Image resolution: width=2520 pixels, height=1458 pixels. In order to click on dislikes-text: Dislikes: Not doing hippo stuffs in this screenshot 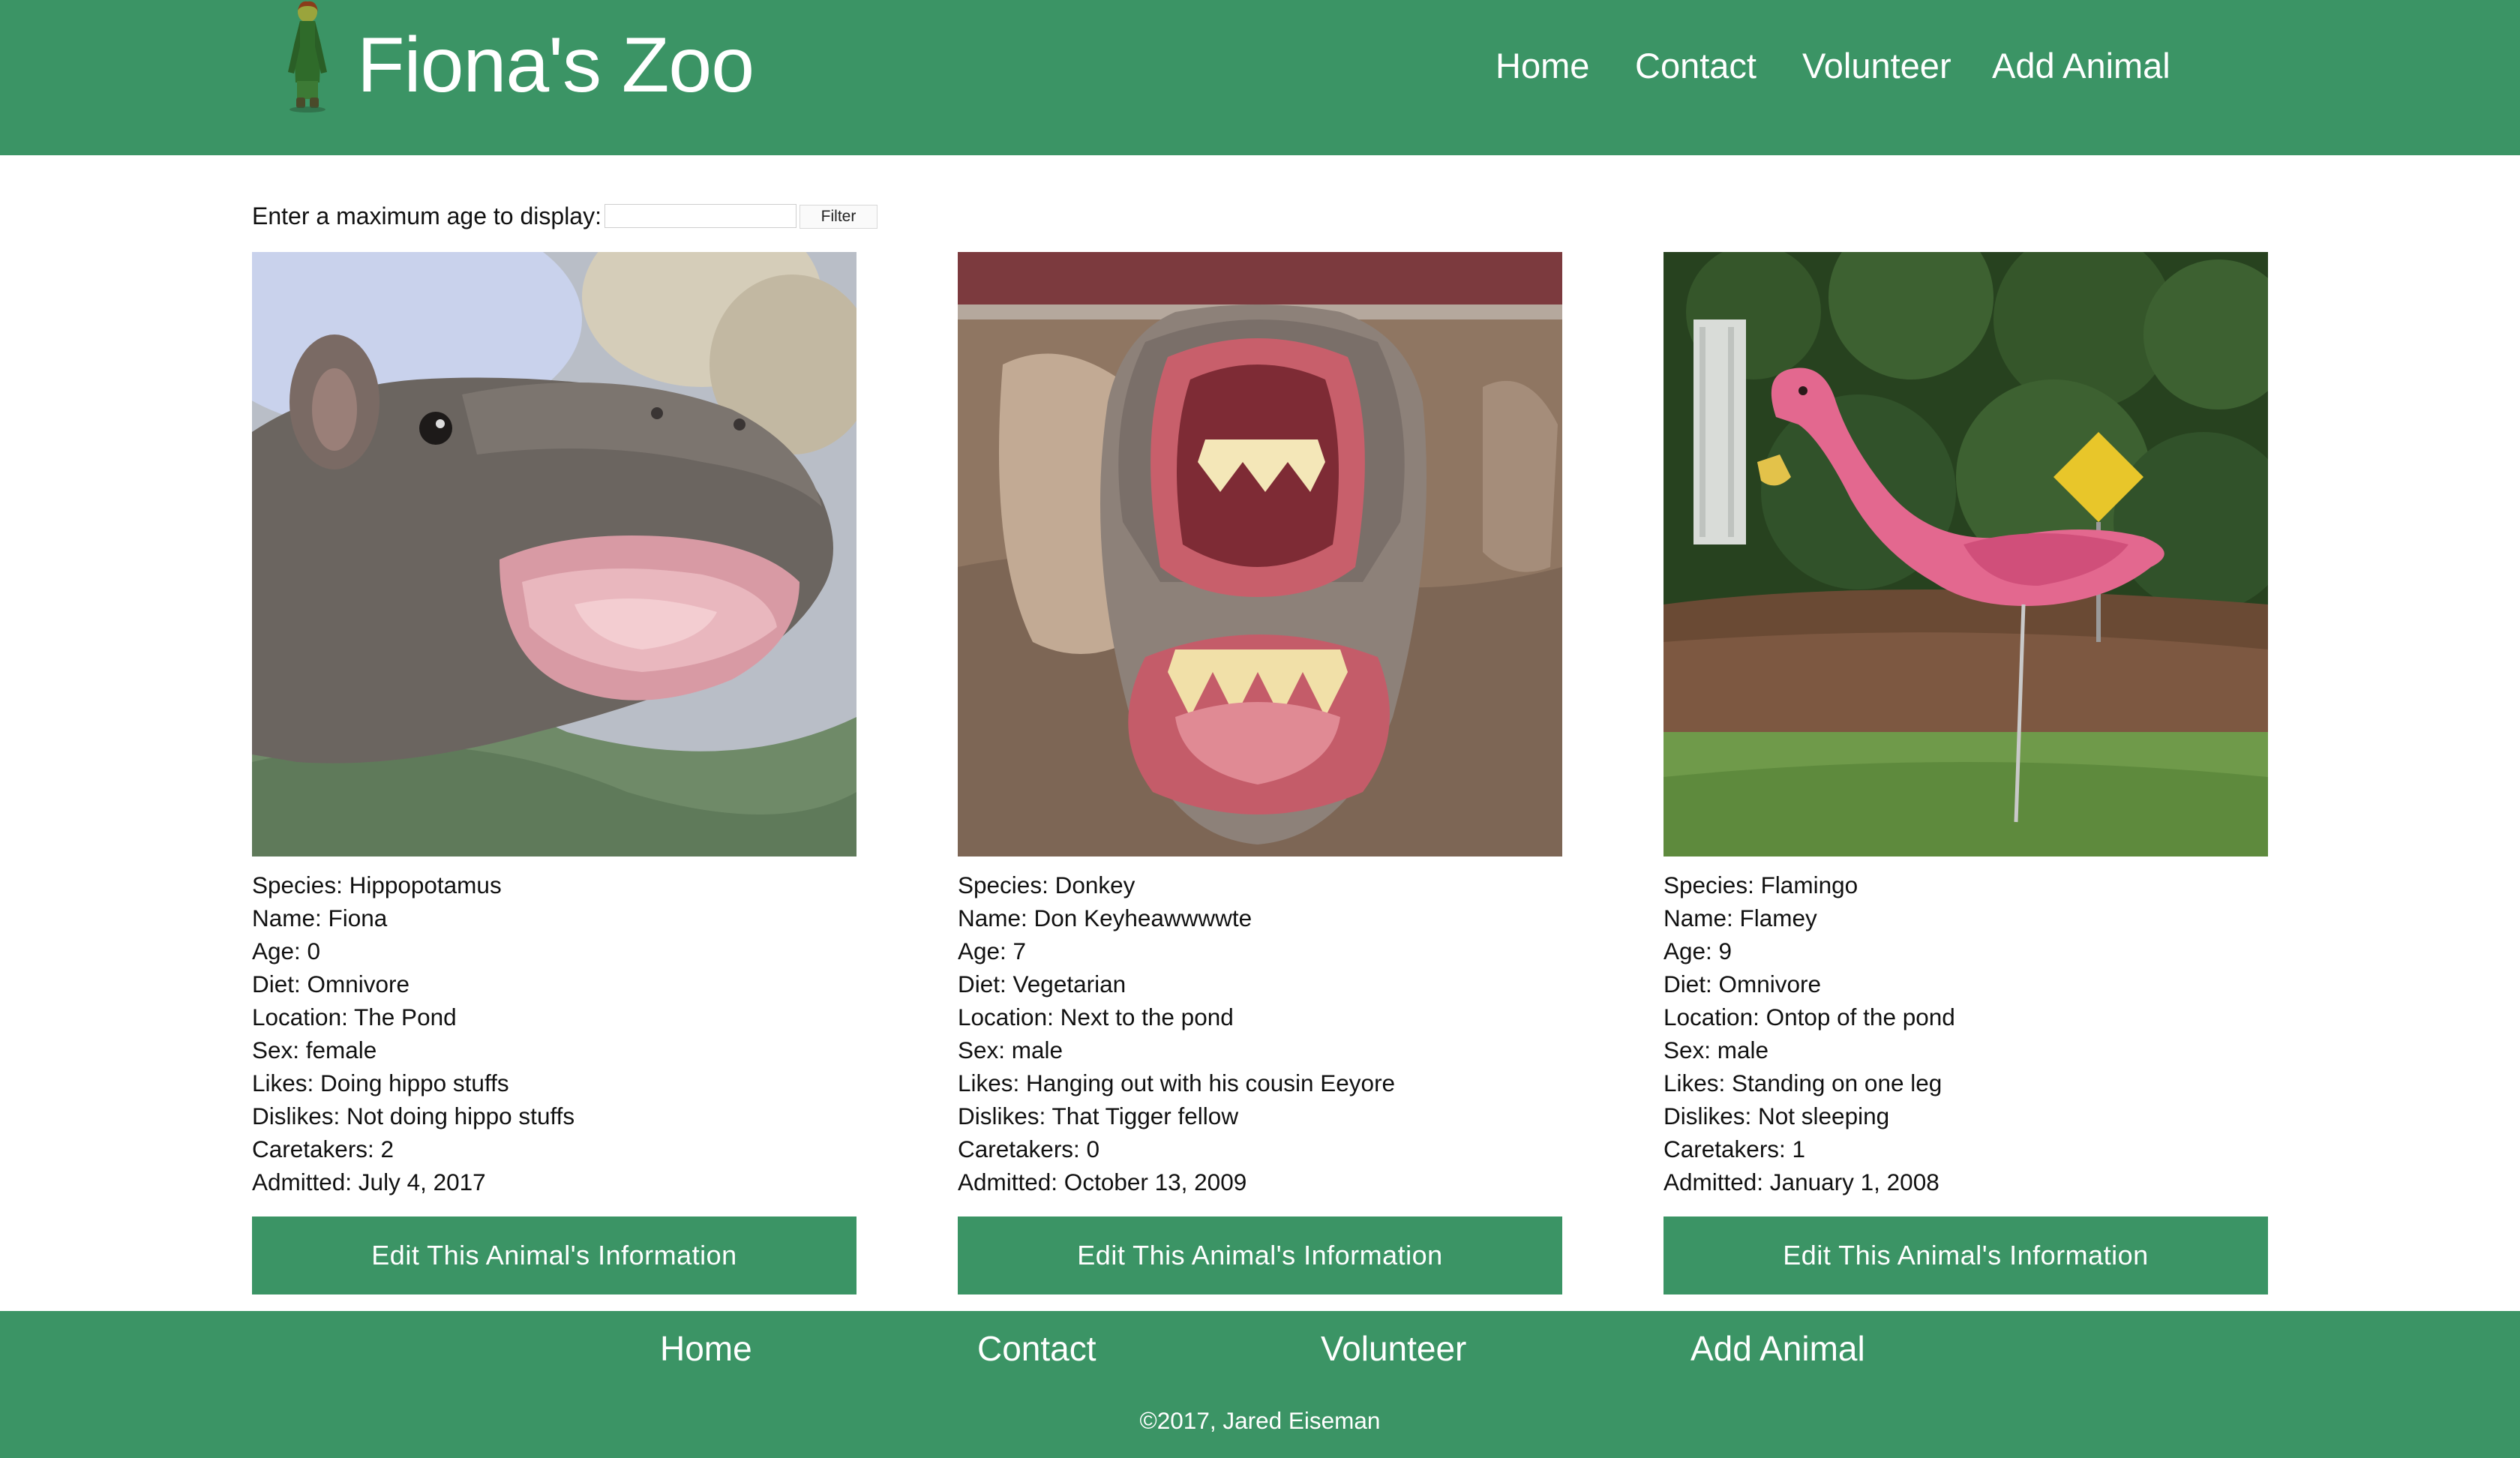, I will do `click(413, 1116)`.